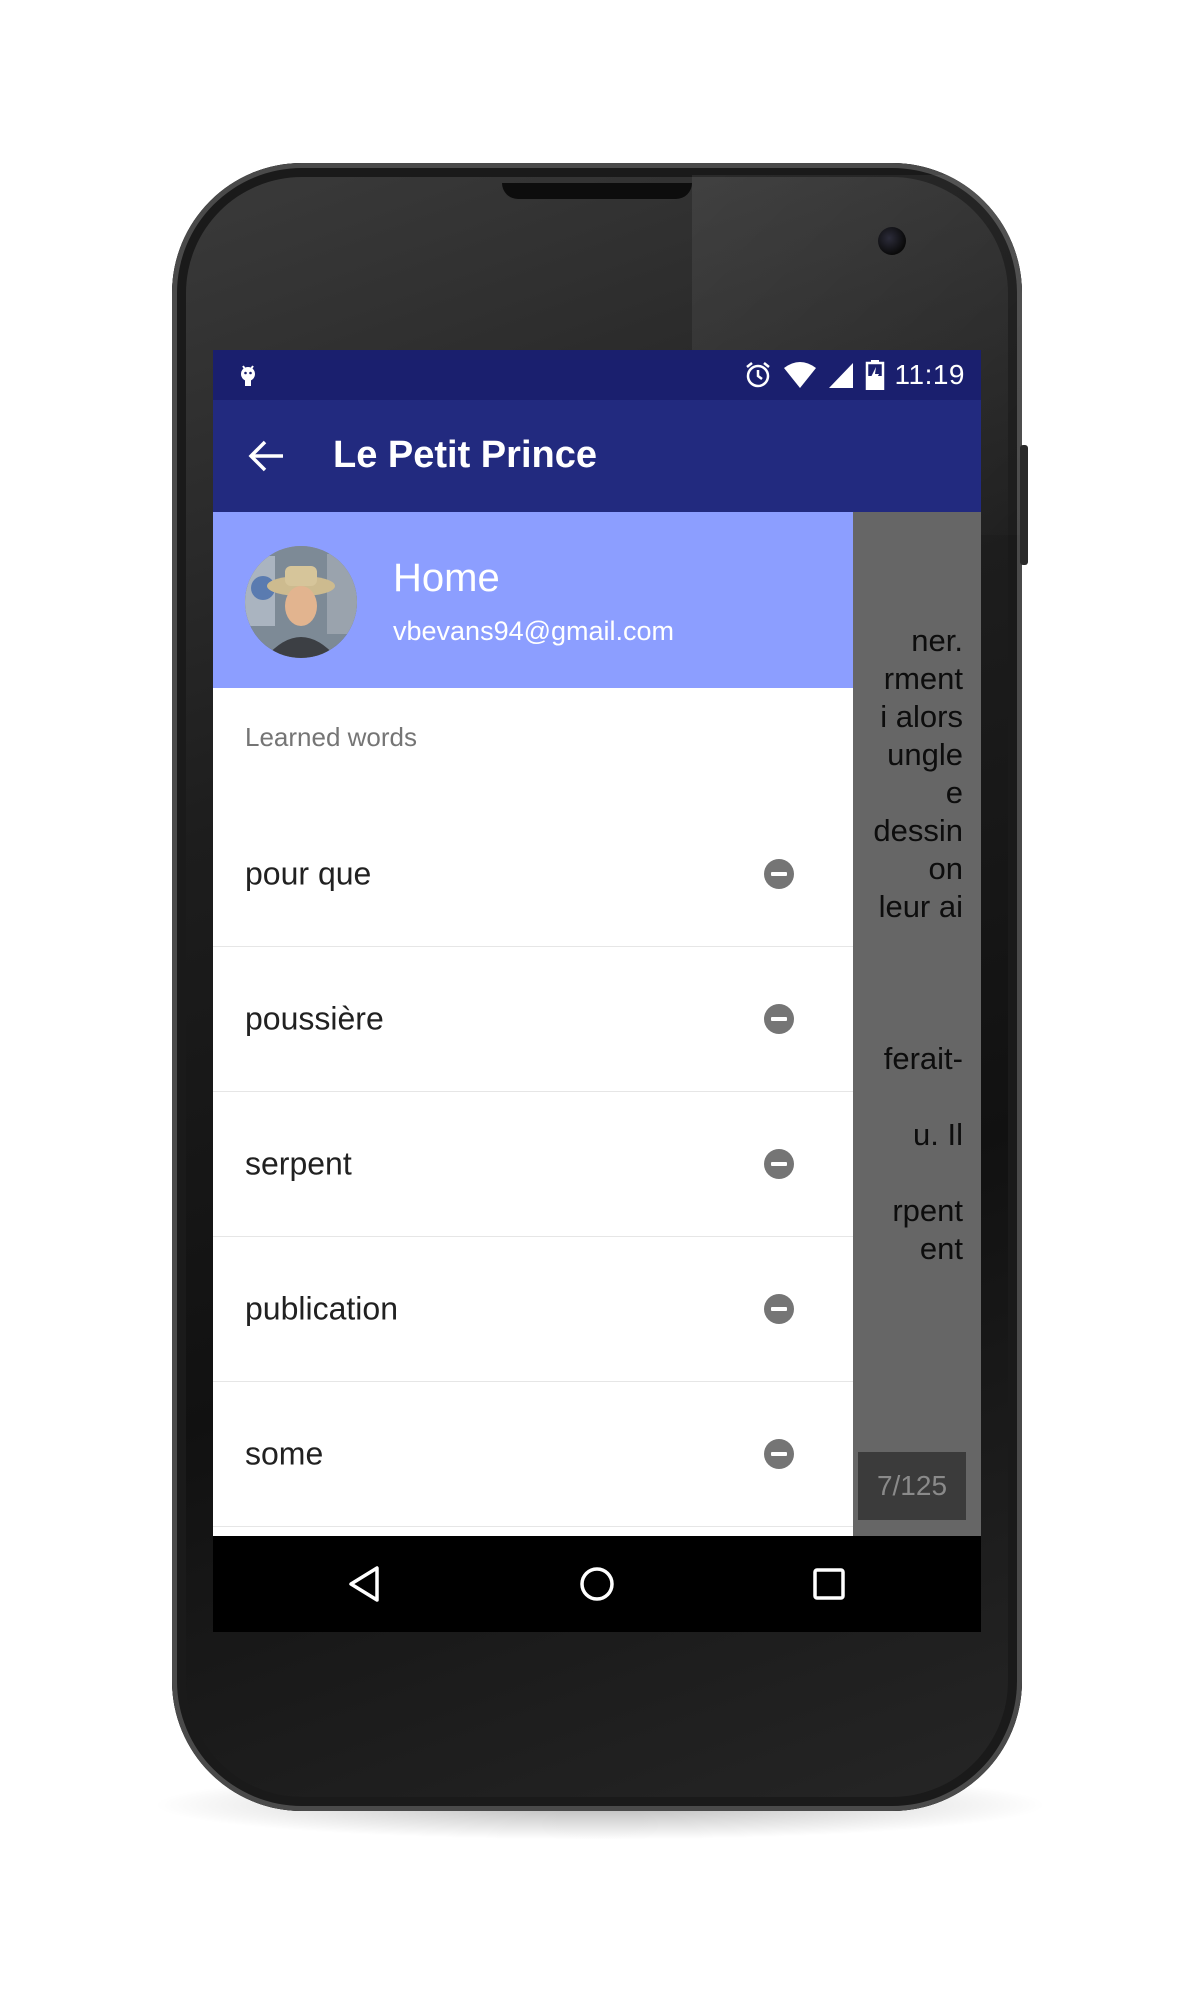 The width and height of the screenshot is (1195, 1994). I want to click on app-toolbar: Le Petit Prince, so click(597, 456).